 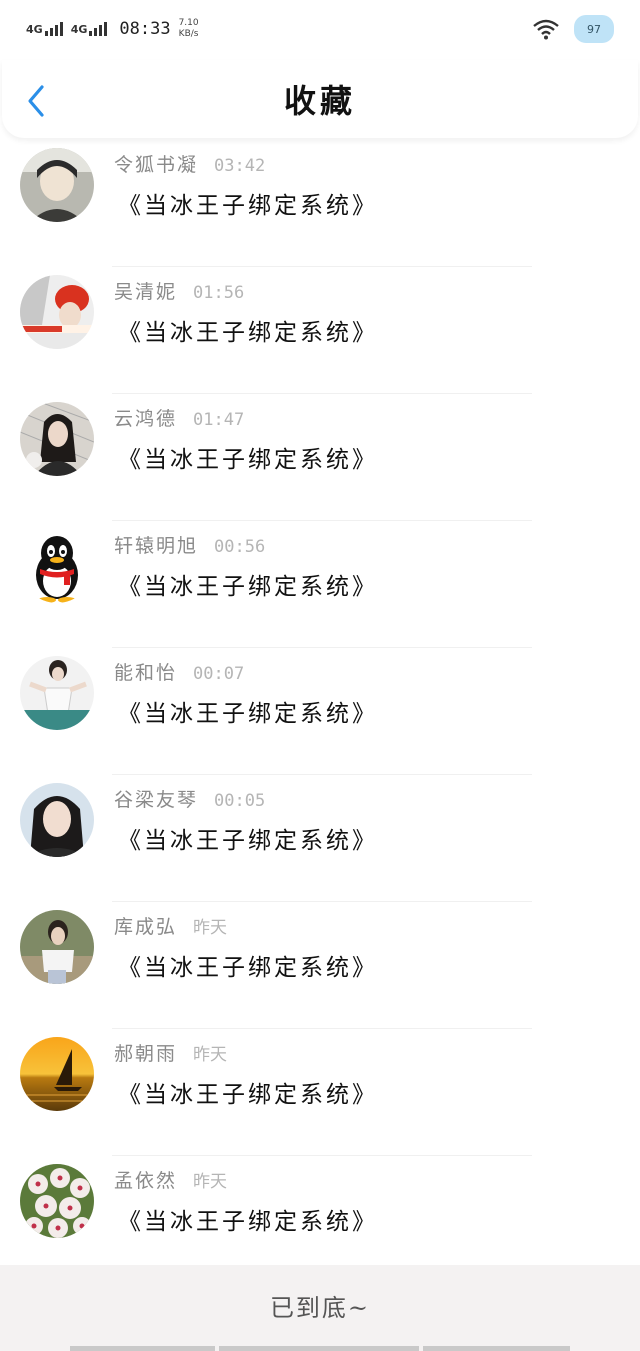 I want to click on user-name: 谷梁友琴, so click(x=156, y=800).